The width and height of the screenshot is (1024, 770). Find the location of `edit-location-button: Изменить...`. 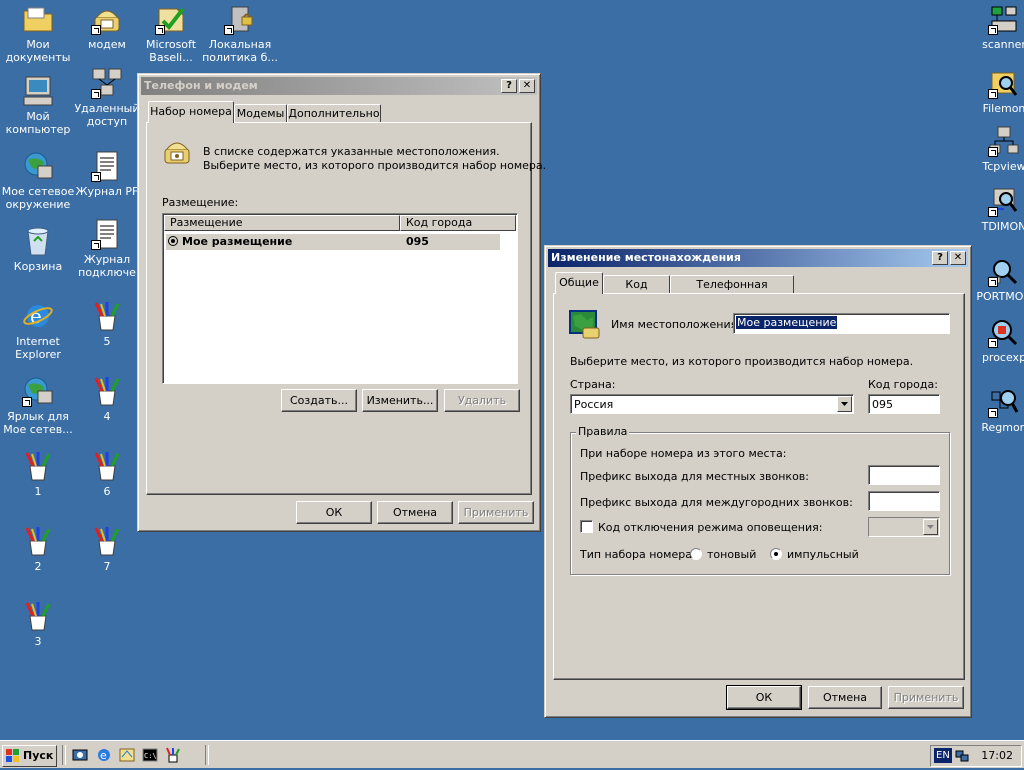

edit-location-button: Изменить... is located at coordinates (400, 400).